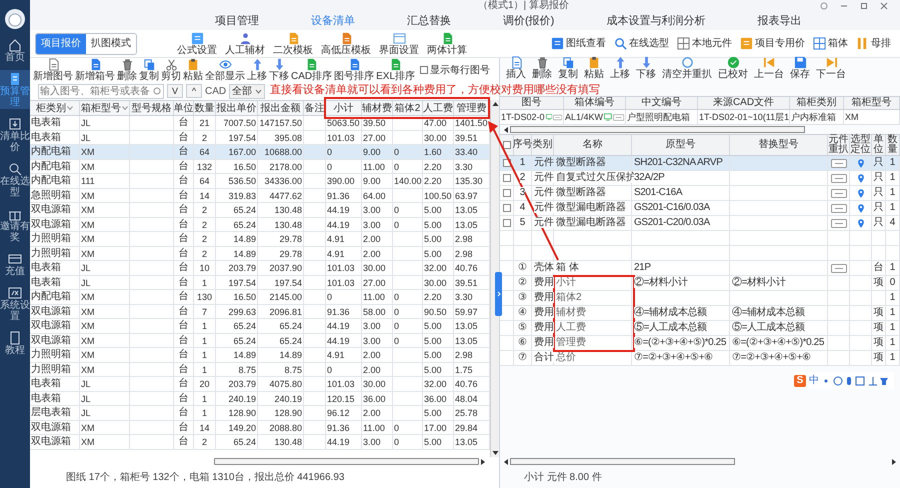  Describe the element at coordinates (260, 181) in the screenshot. I see `table-row: 内配电箱 111 台 64 536.50 34336.00 390.00 9.00 140.00 2.20 135.30` at that location.